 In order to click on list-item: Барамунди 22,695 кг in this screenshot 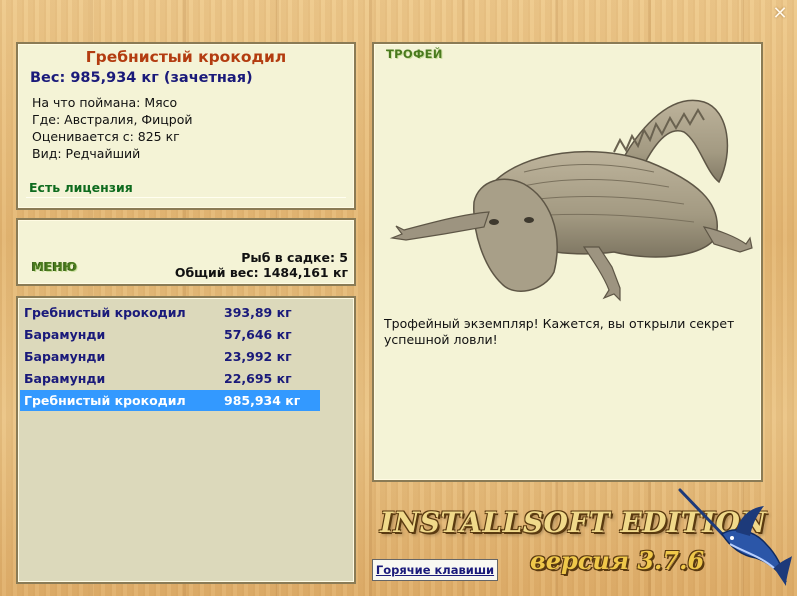, I will do `click(170, 378)`.